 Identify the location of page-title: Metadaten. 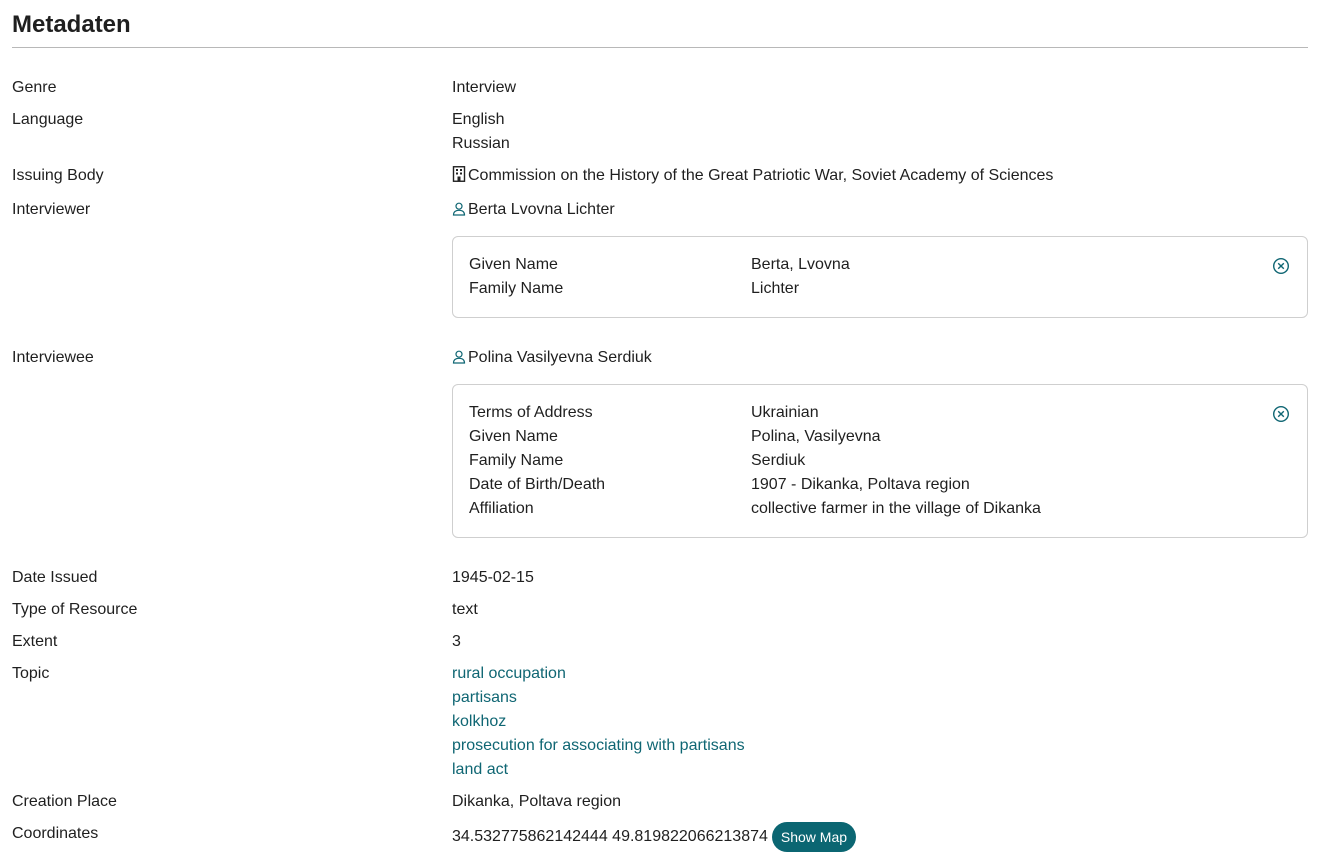
(71, 24).